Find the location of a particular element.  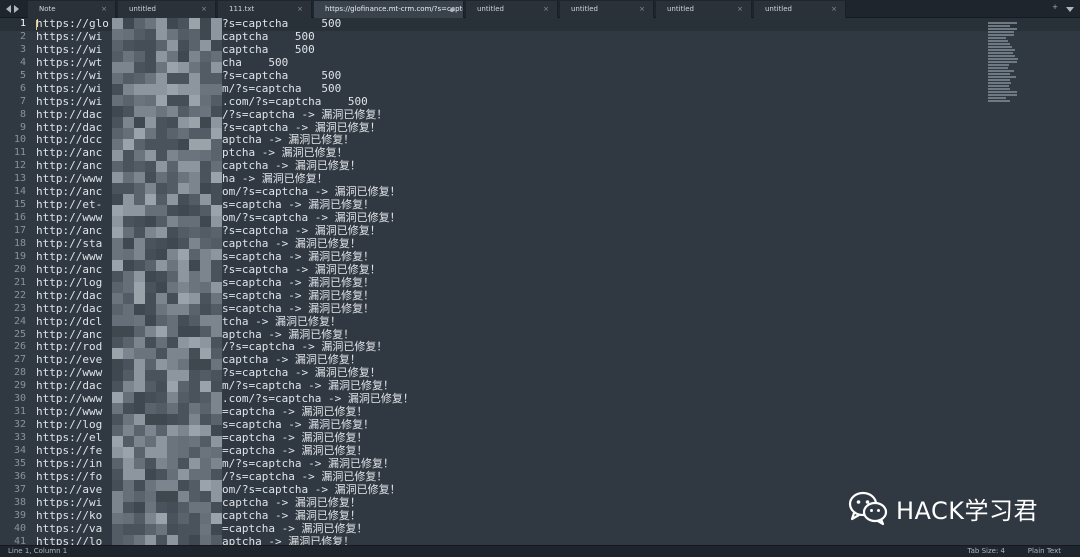

tab-7: untitled × is located at coordinates (704, 9).